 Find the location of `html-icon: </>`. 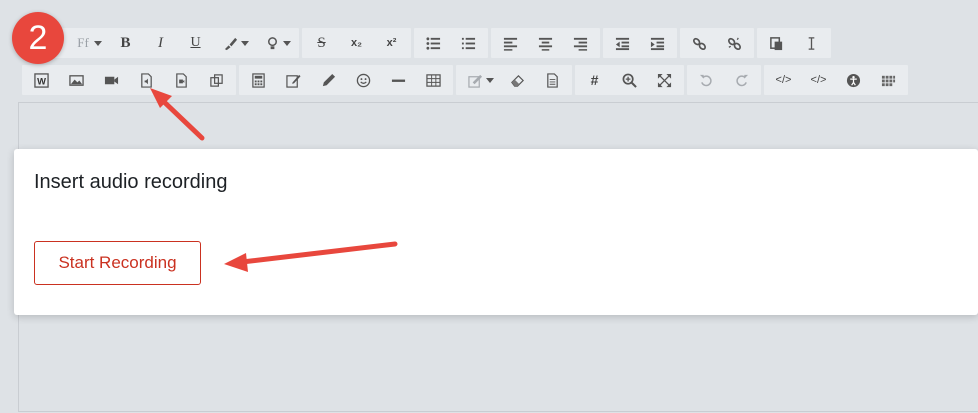

html-icon: </> is located at coordinates (783, 80).